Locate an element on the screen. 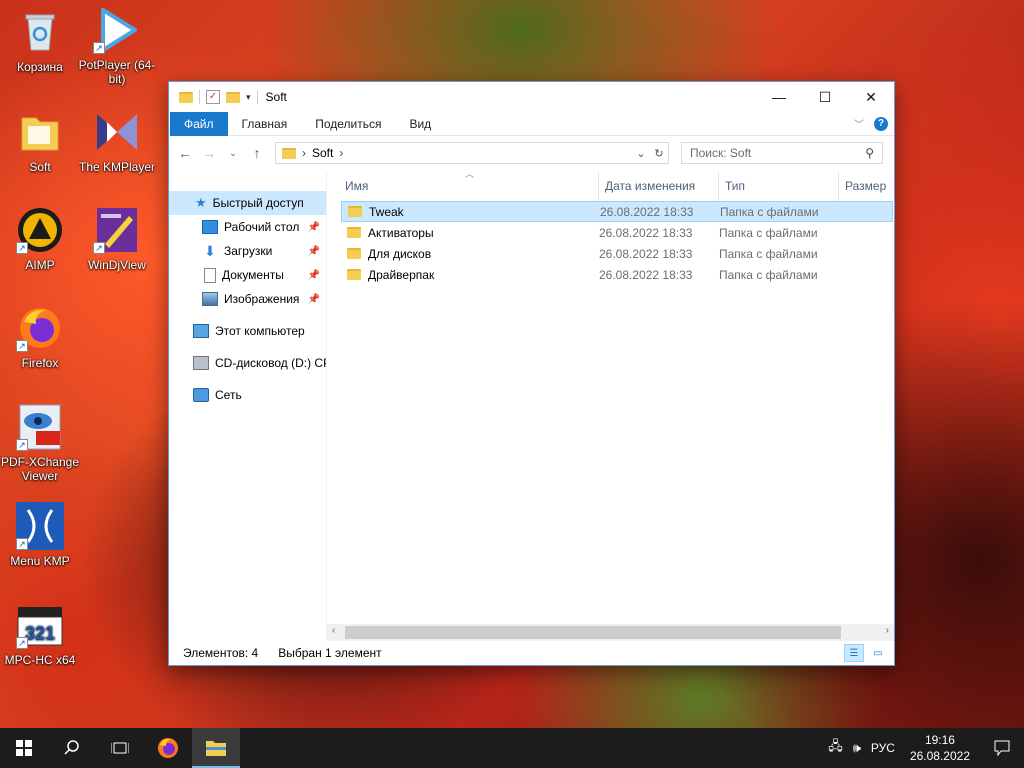 This screenshot has width=1024, height=768. address-bar: › Soft › ⌄ ↻ is located at coordinates (472, 153).